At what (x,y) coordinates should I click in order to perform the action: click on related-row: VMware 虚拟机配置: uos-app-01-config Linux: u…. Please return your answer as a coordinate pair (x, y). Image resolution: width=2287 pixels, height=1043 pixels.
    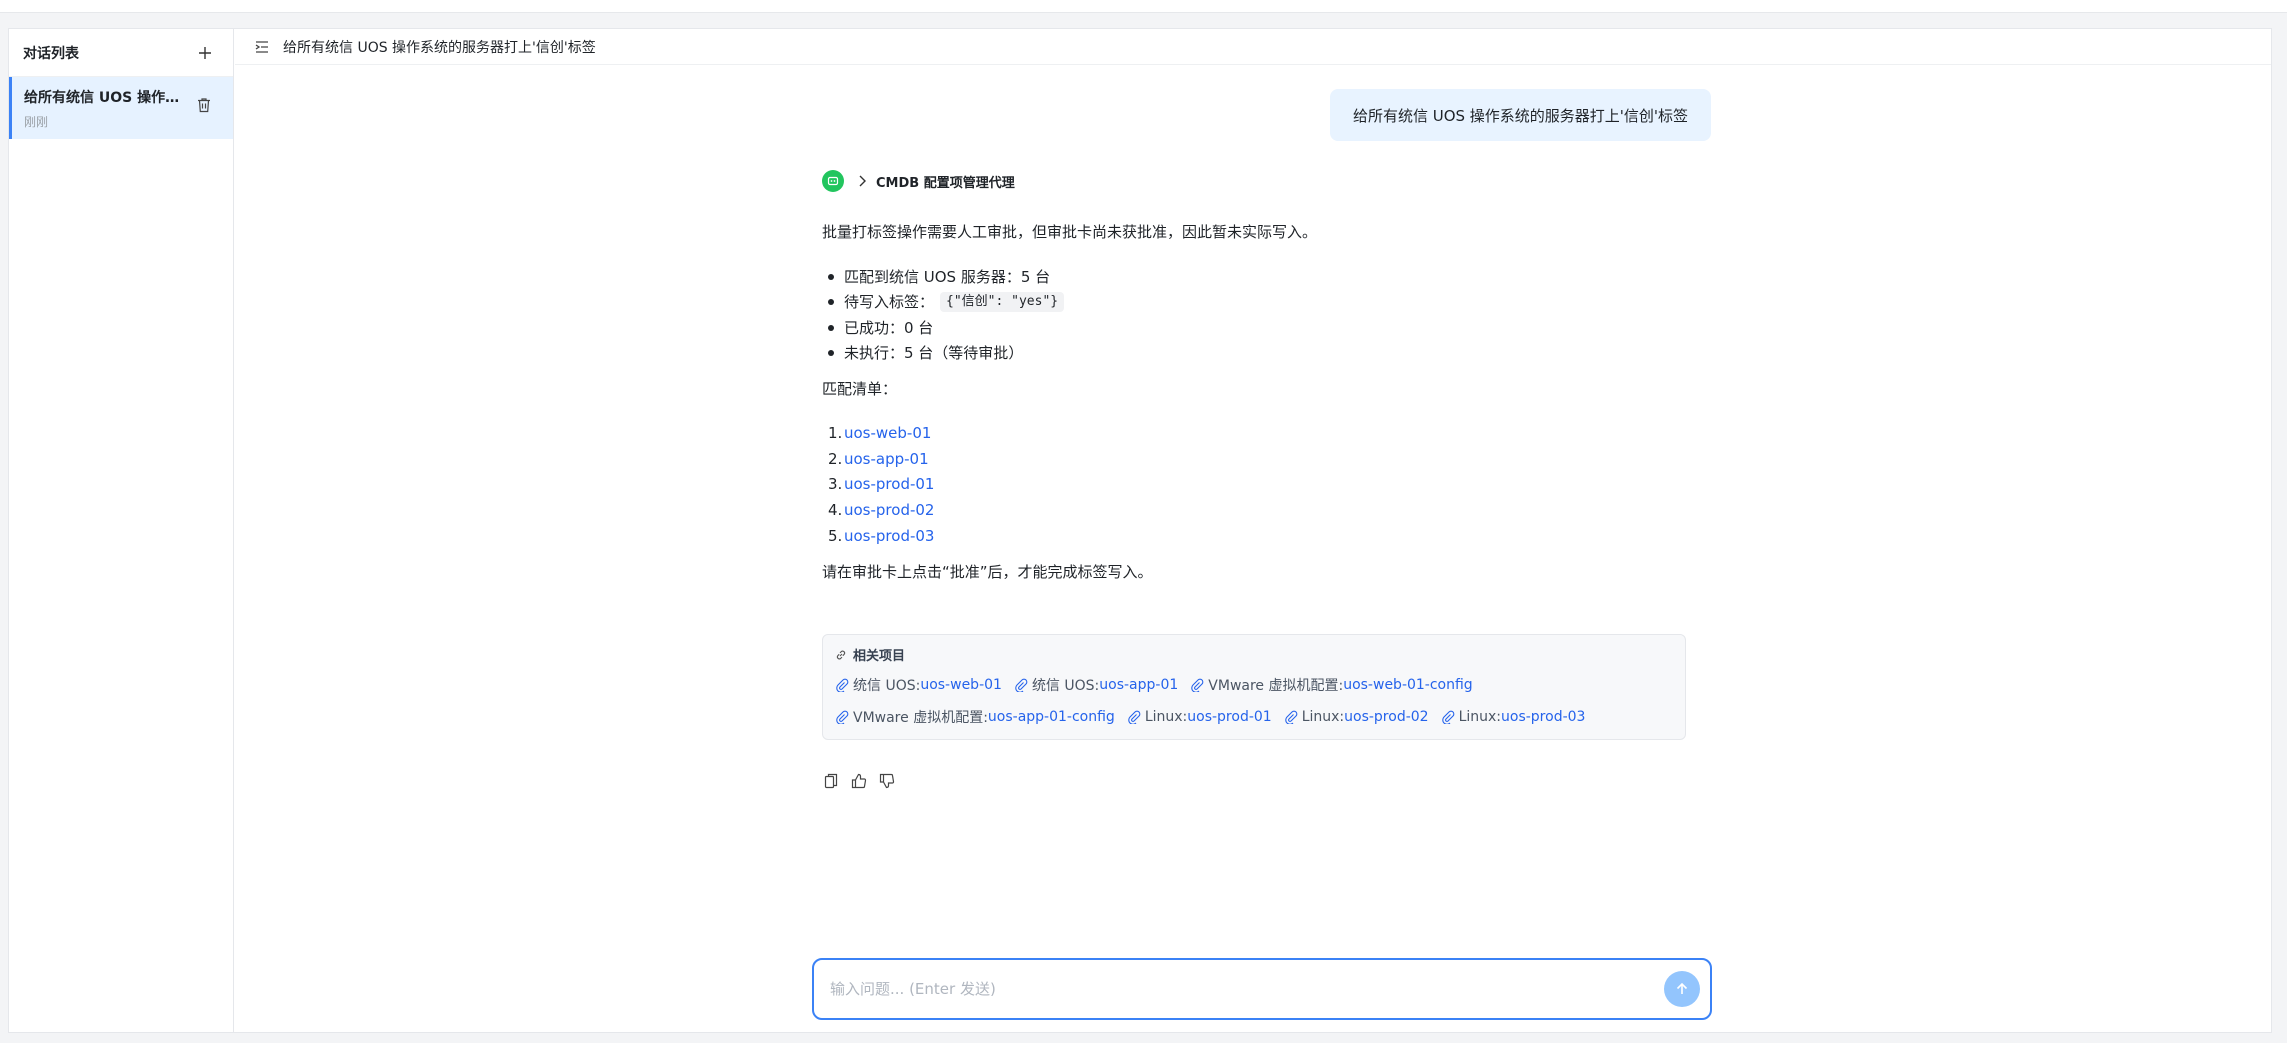
    Looking at the image, I should click on (1254, 717).